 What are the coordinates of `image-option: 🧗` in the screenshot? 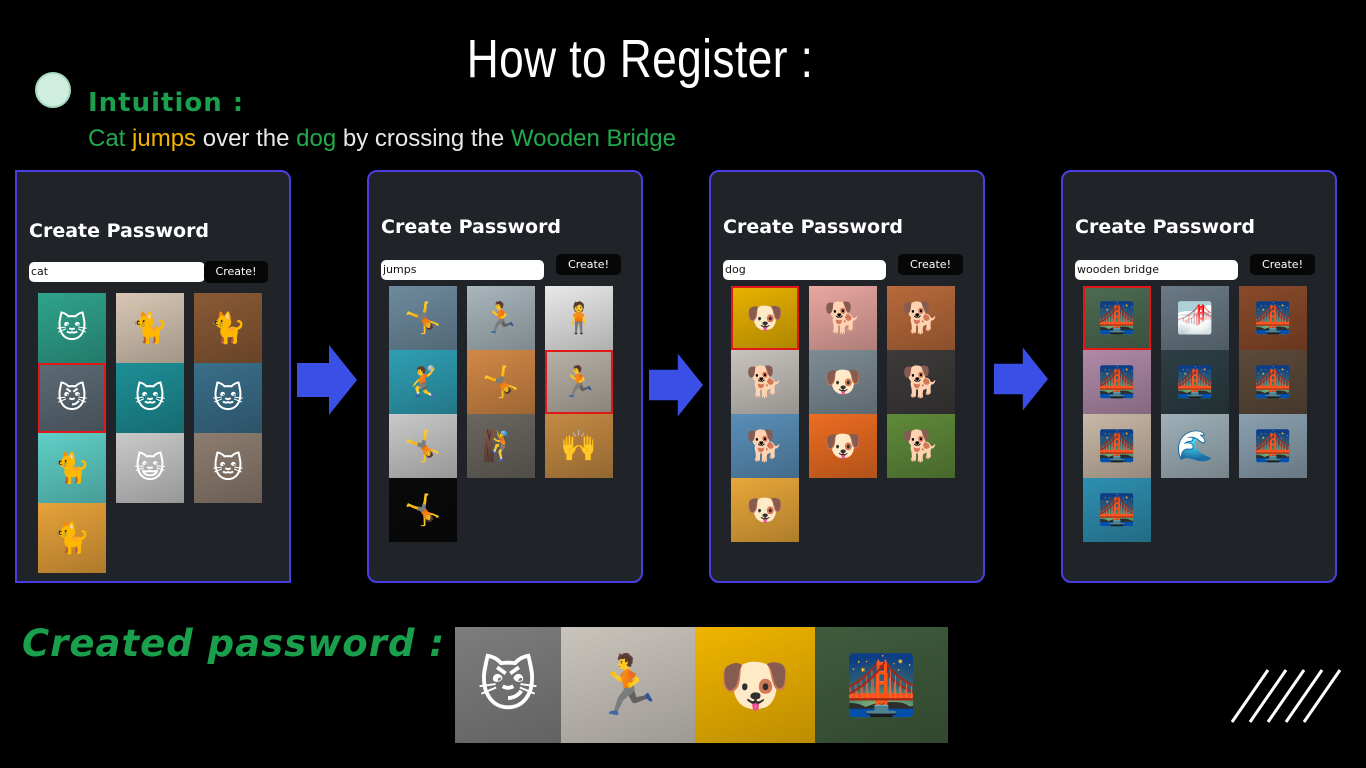 It's located at (501, 446).